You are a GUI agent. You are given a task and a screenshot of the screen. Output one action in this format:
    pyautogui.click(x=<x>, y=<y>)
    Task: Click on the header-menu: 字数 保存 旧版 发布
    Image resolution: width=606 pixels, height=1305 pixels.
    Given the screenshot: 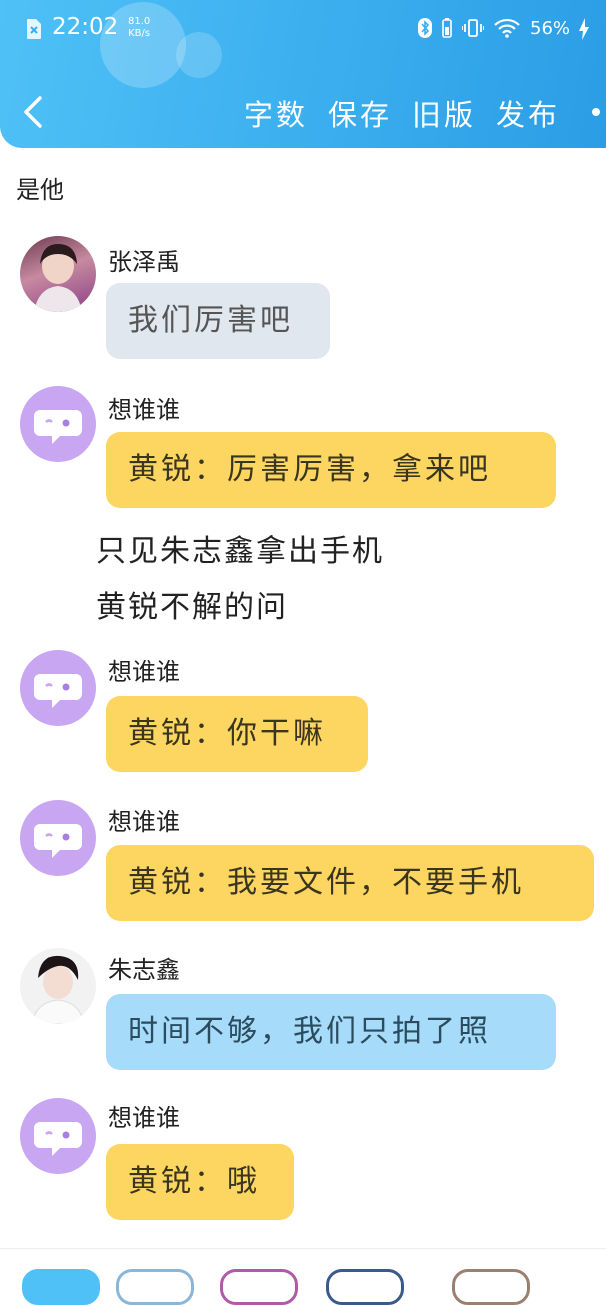 What is the action you would take?
    pyautogui.click(x=402, y=113)
    